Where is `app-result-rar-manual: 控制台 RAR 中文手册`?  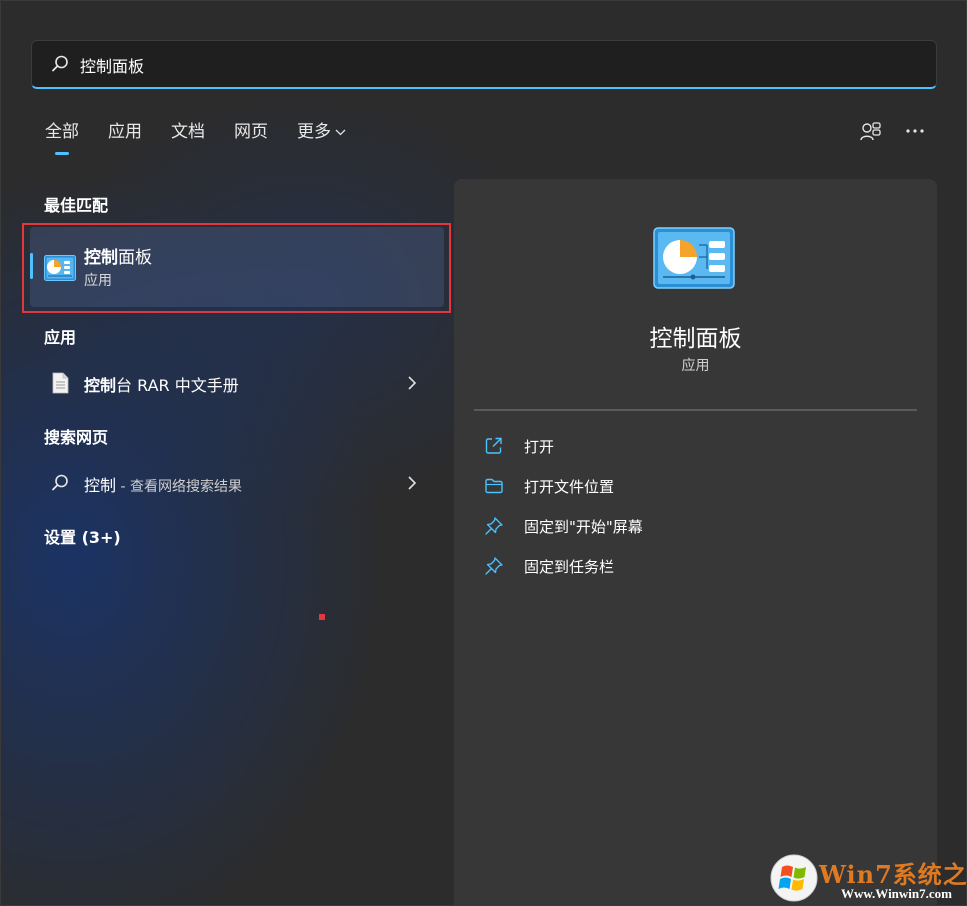
app-result-rar-manual: 控制台 RAR 中文手册 is located at coordinates (237, 383).